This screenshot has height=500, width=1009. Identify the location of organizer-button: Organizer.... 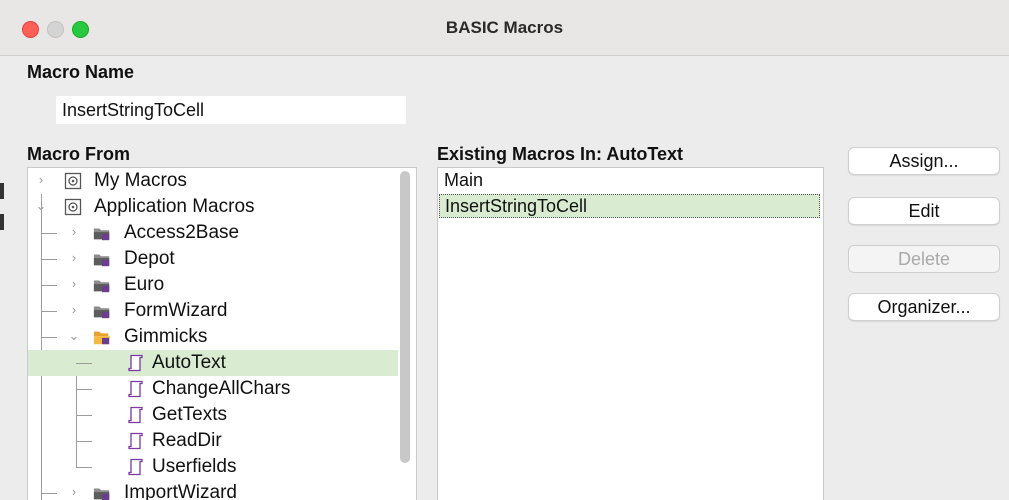
(924, 307).